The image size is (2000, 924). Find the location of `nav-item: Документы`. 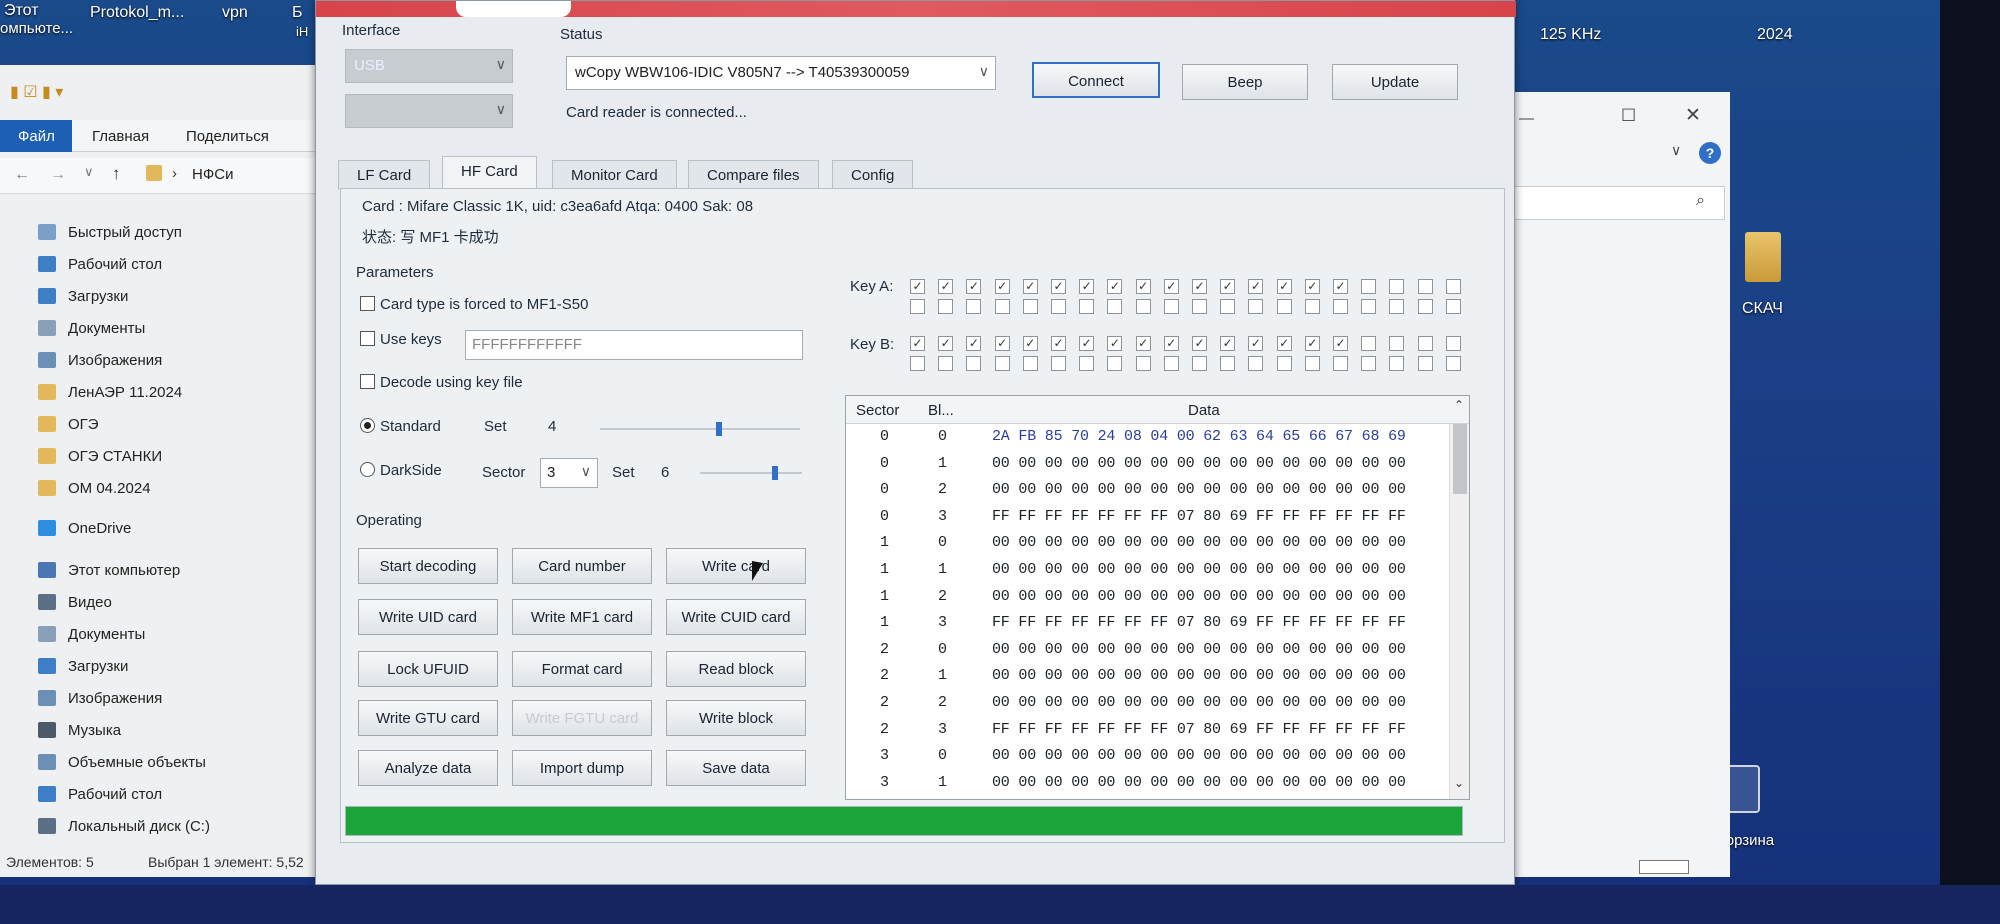

nav-item: Документы is located at coordinates (160, 635).